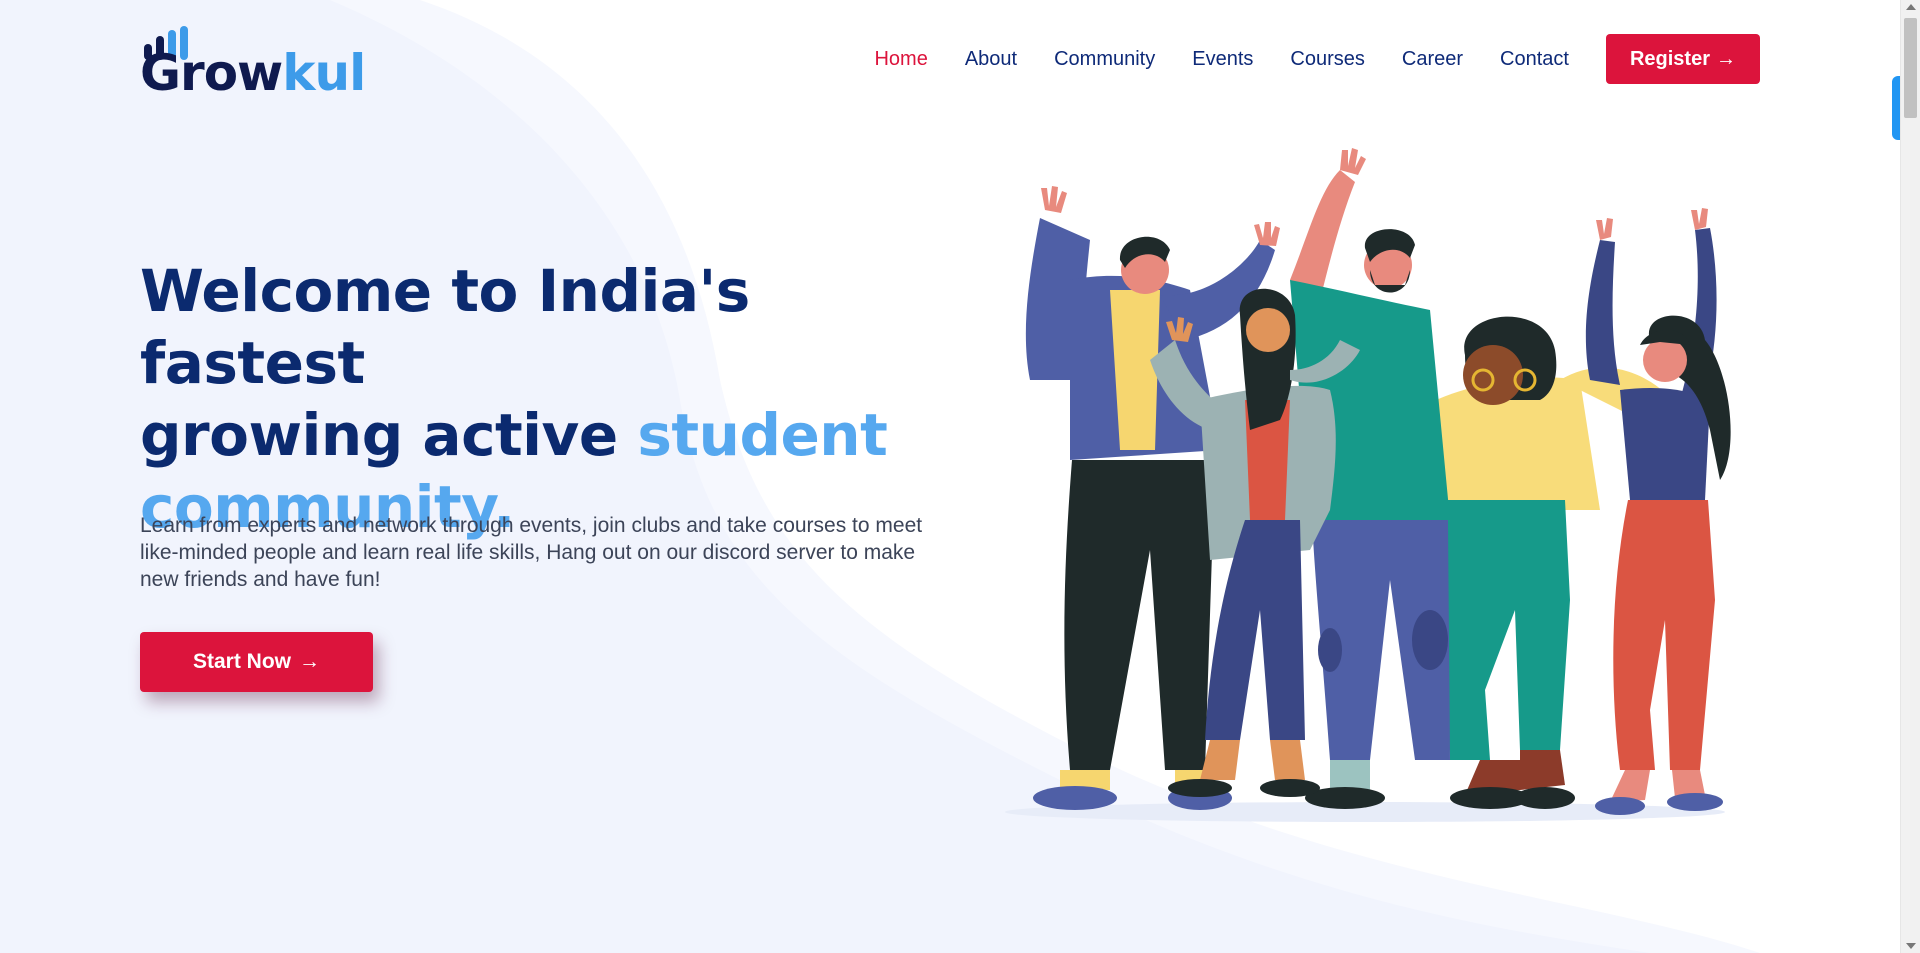  What do you see at coordinates (1327, 59) in the screenshot?
I see `nav-courses: Courses` at bounding box center [1327, 59].